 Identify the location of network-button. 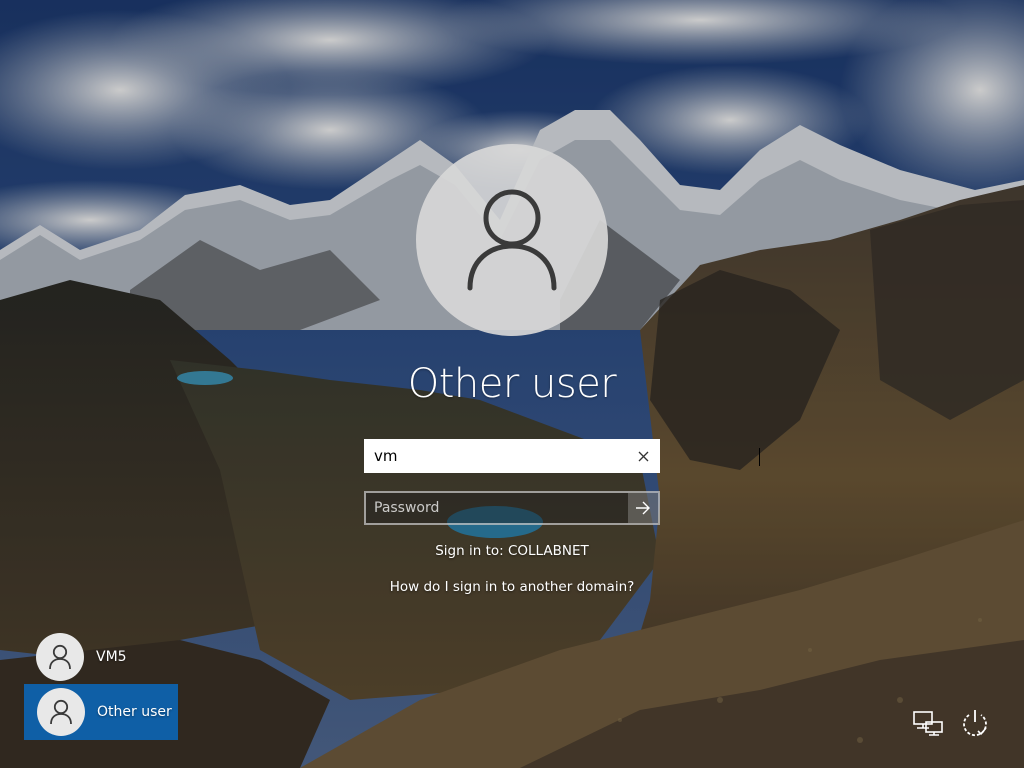
(928, 723).